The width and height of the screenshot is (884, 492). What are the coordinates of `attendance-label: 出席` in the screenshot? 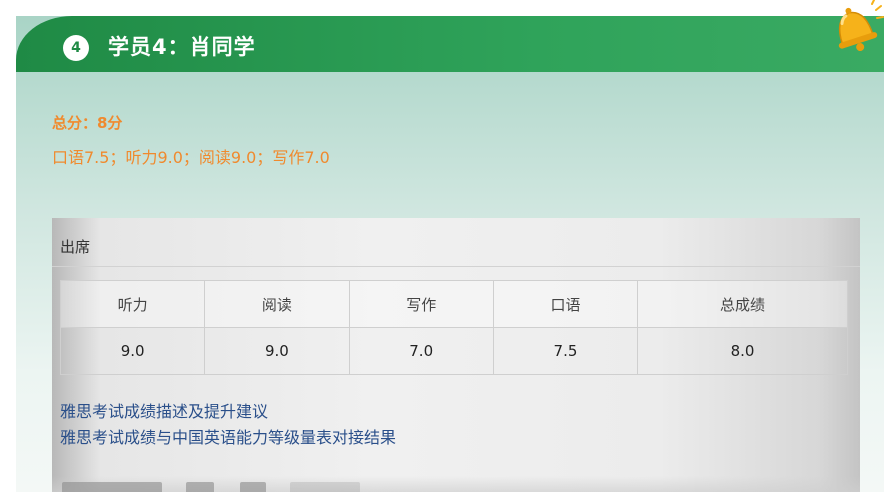 It's located at (75, 247).